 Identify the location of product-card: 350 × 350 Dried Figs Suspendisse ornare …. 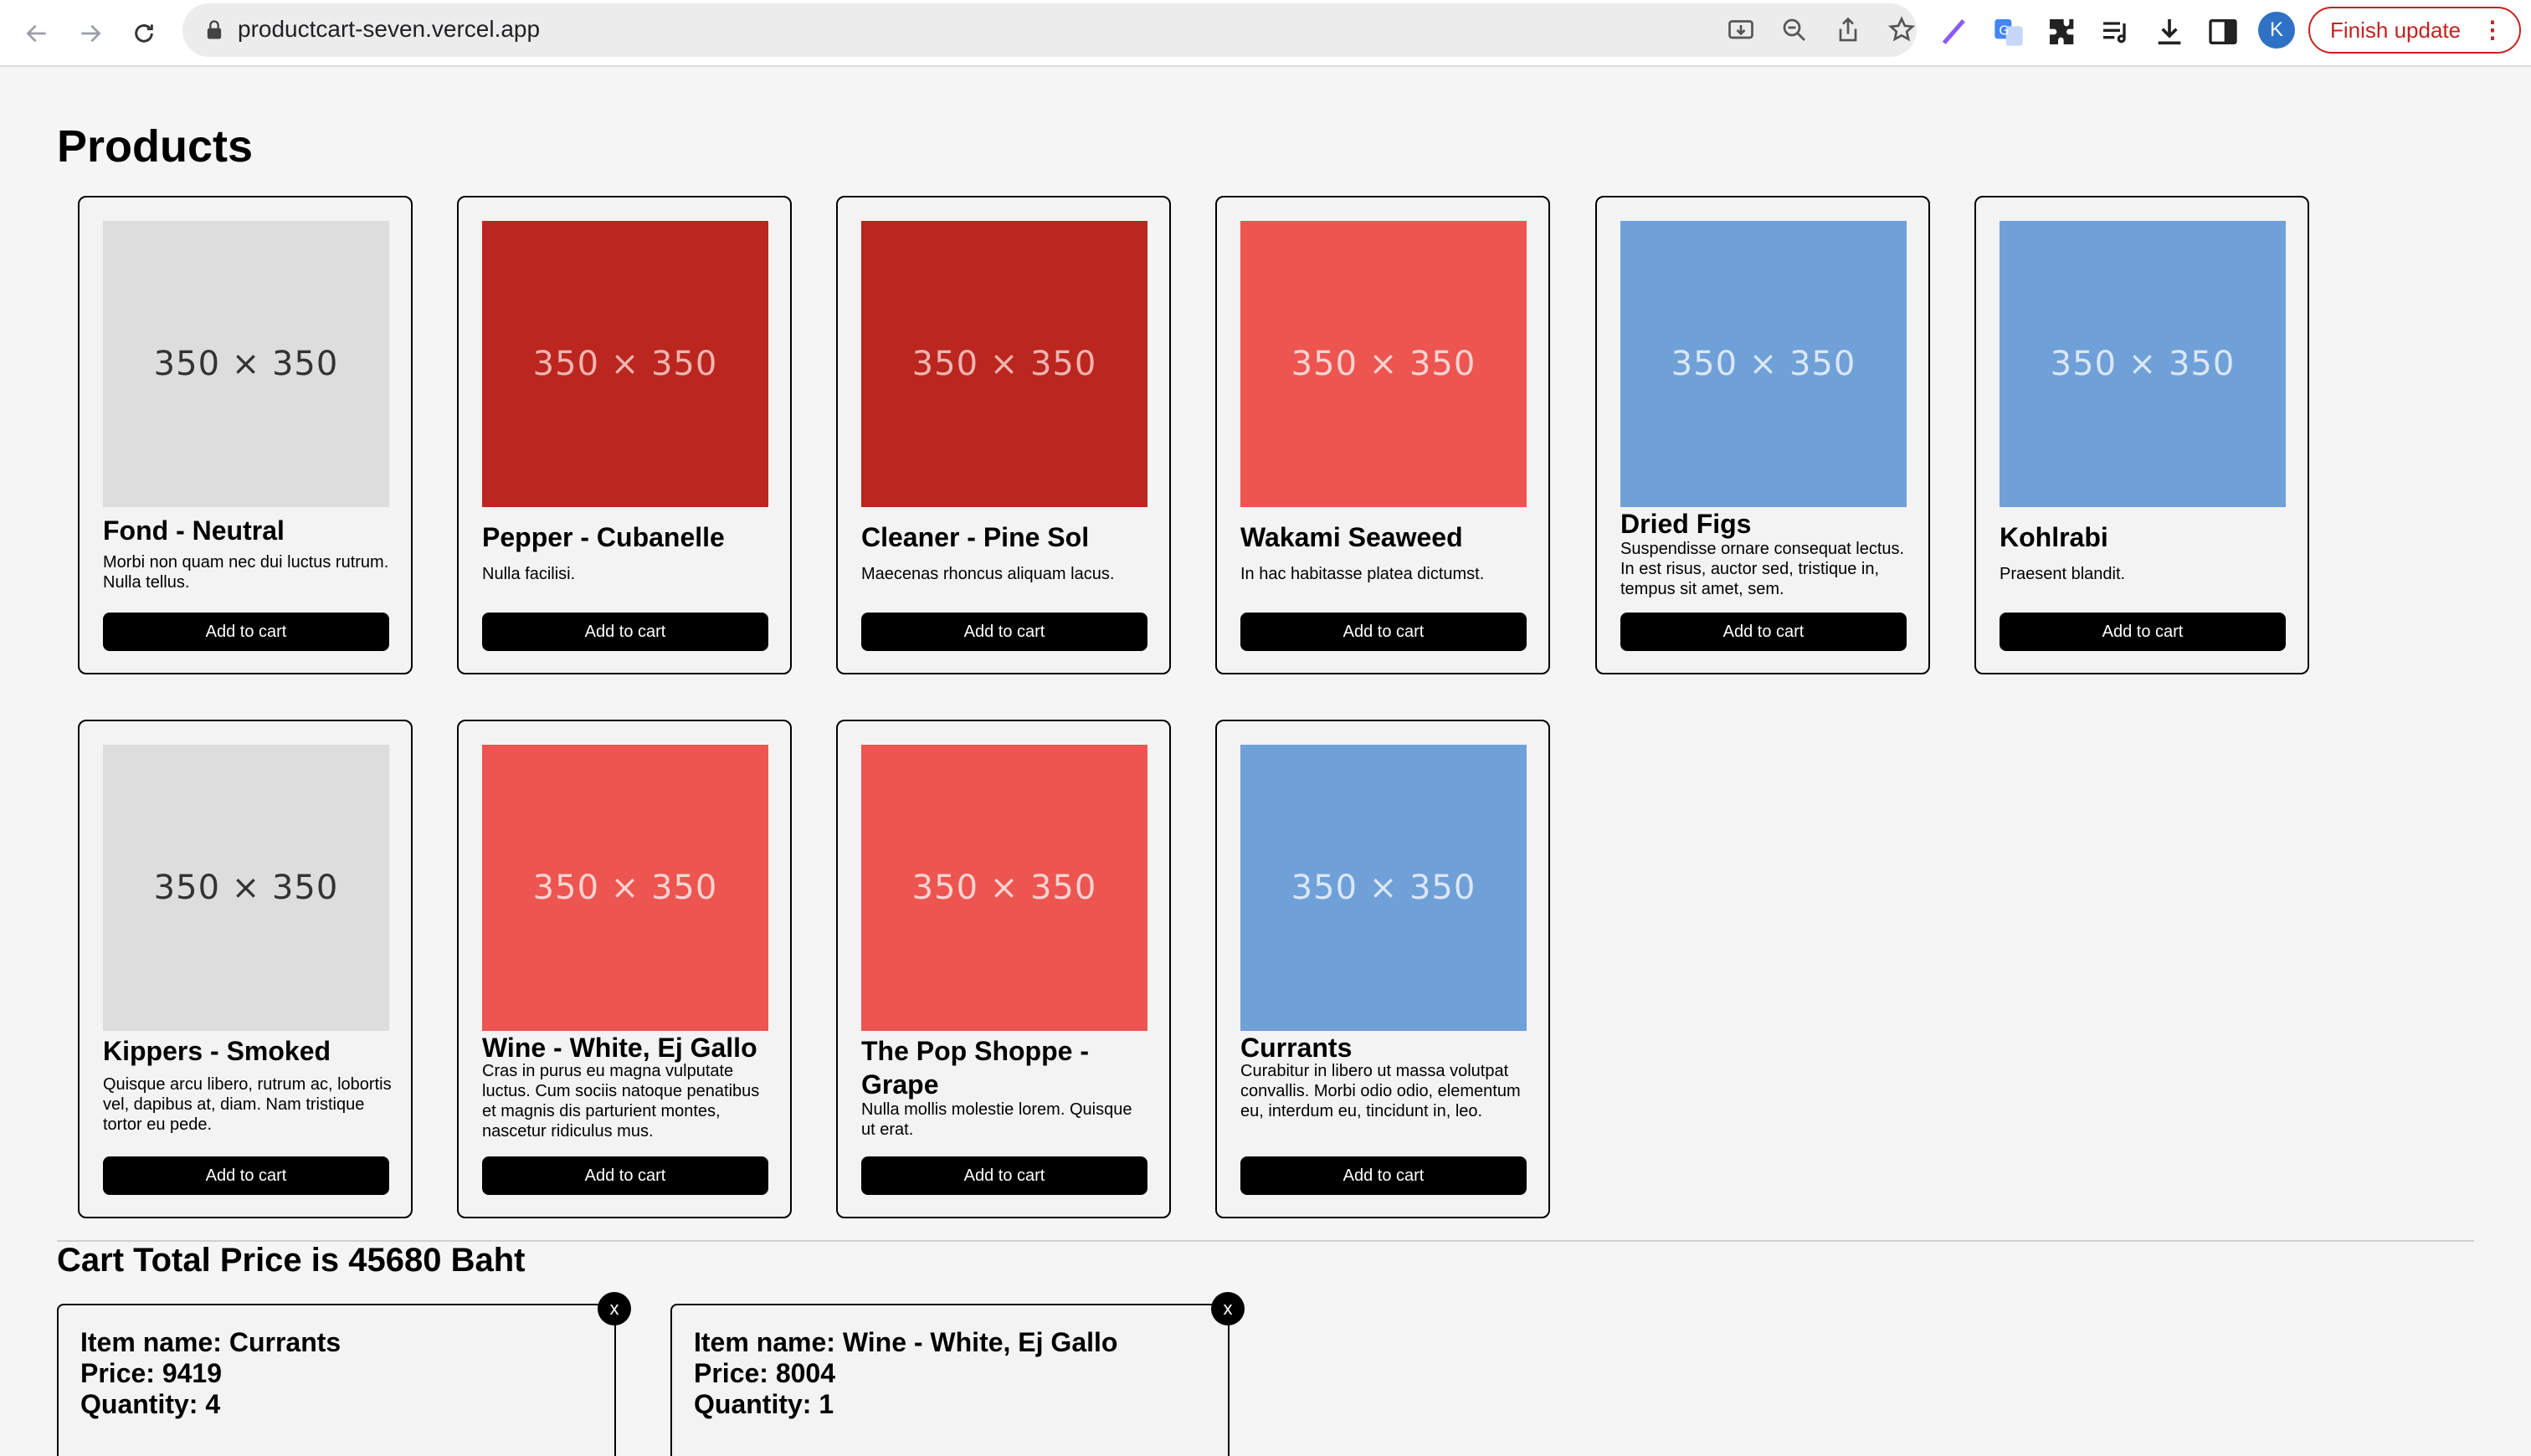
(1762, 435).